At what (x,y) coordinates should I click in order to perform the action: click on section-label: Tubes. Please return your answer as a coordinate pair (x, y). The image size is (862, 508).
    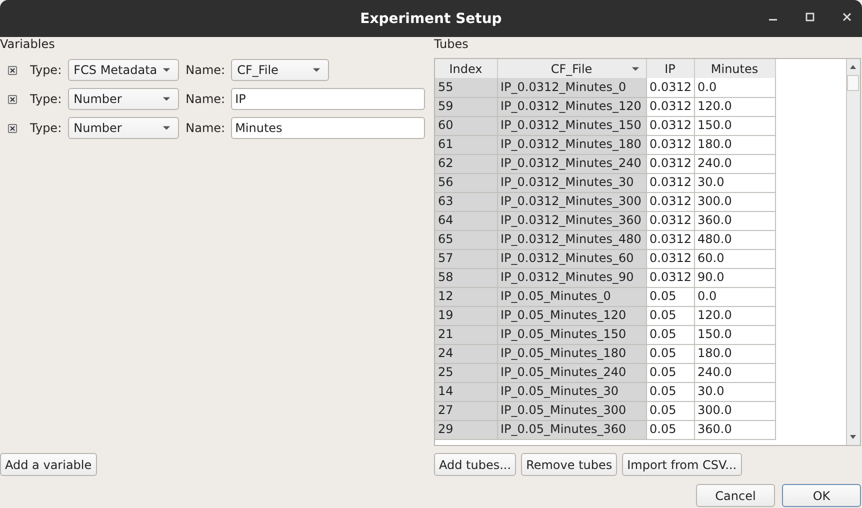
    Looking at the image, I should click on (451, 44).